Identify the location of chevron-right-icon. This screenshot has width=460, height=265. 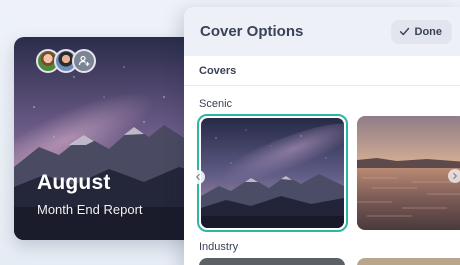
(455, 176).